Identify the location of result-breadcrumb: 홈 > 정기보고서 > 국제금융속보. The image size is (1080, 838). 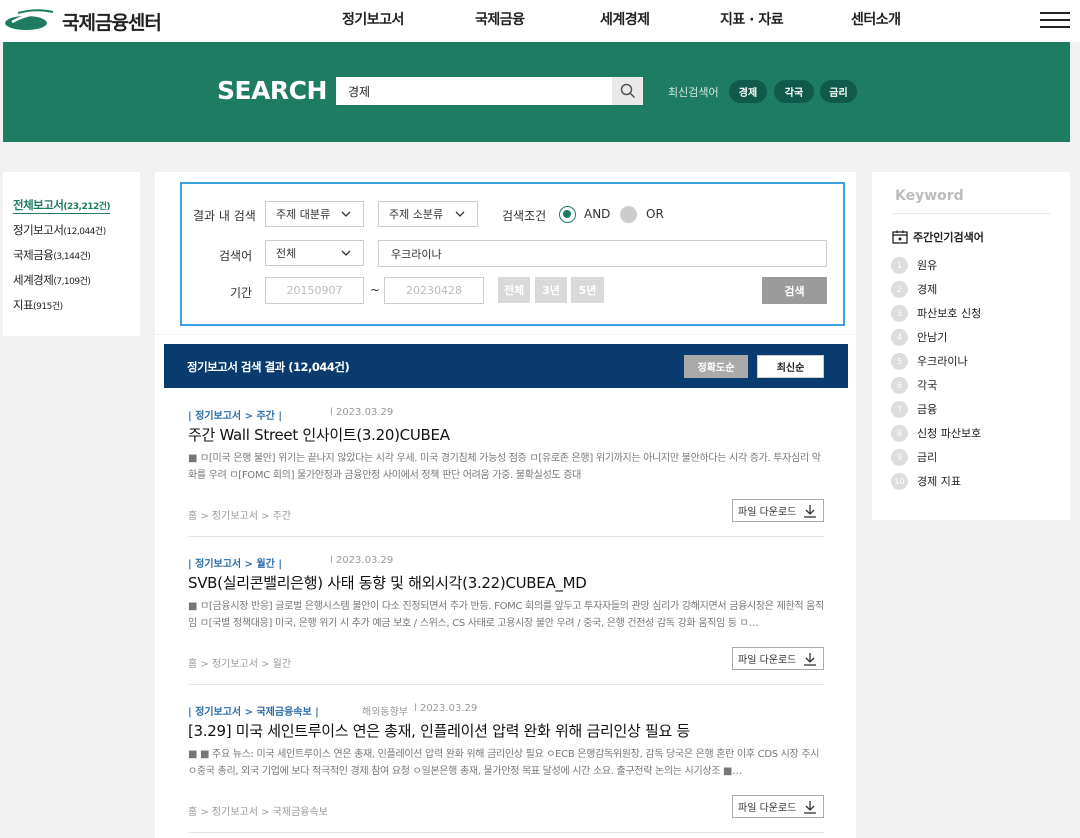
(258, 812).